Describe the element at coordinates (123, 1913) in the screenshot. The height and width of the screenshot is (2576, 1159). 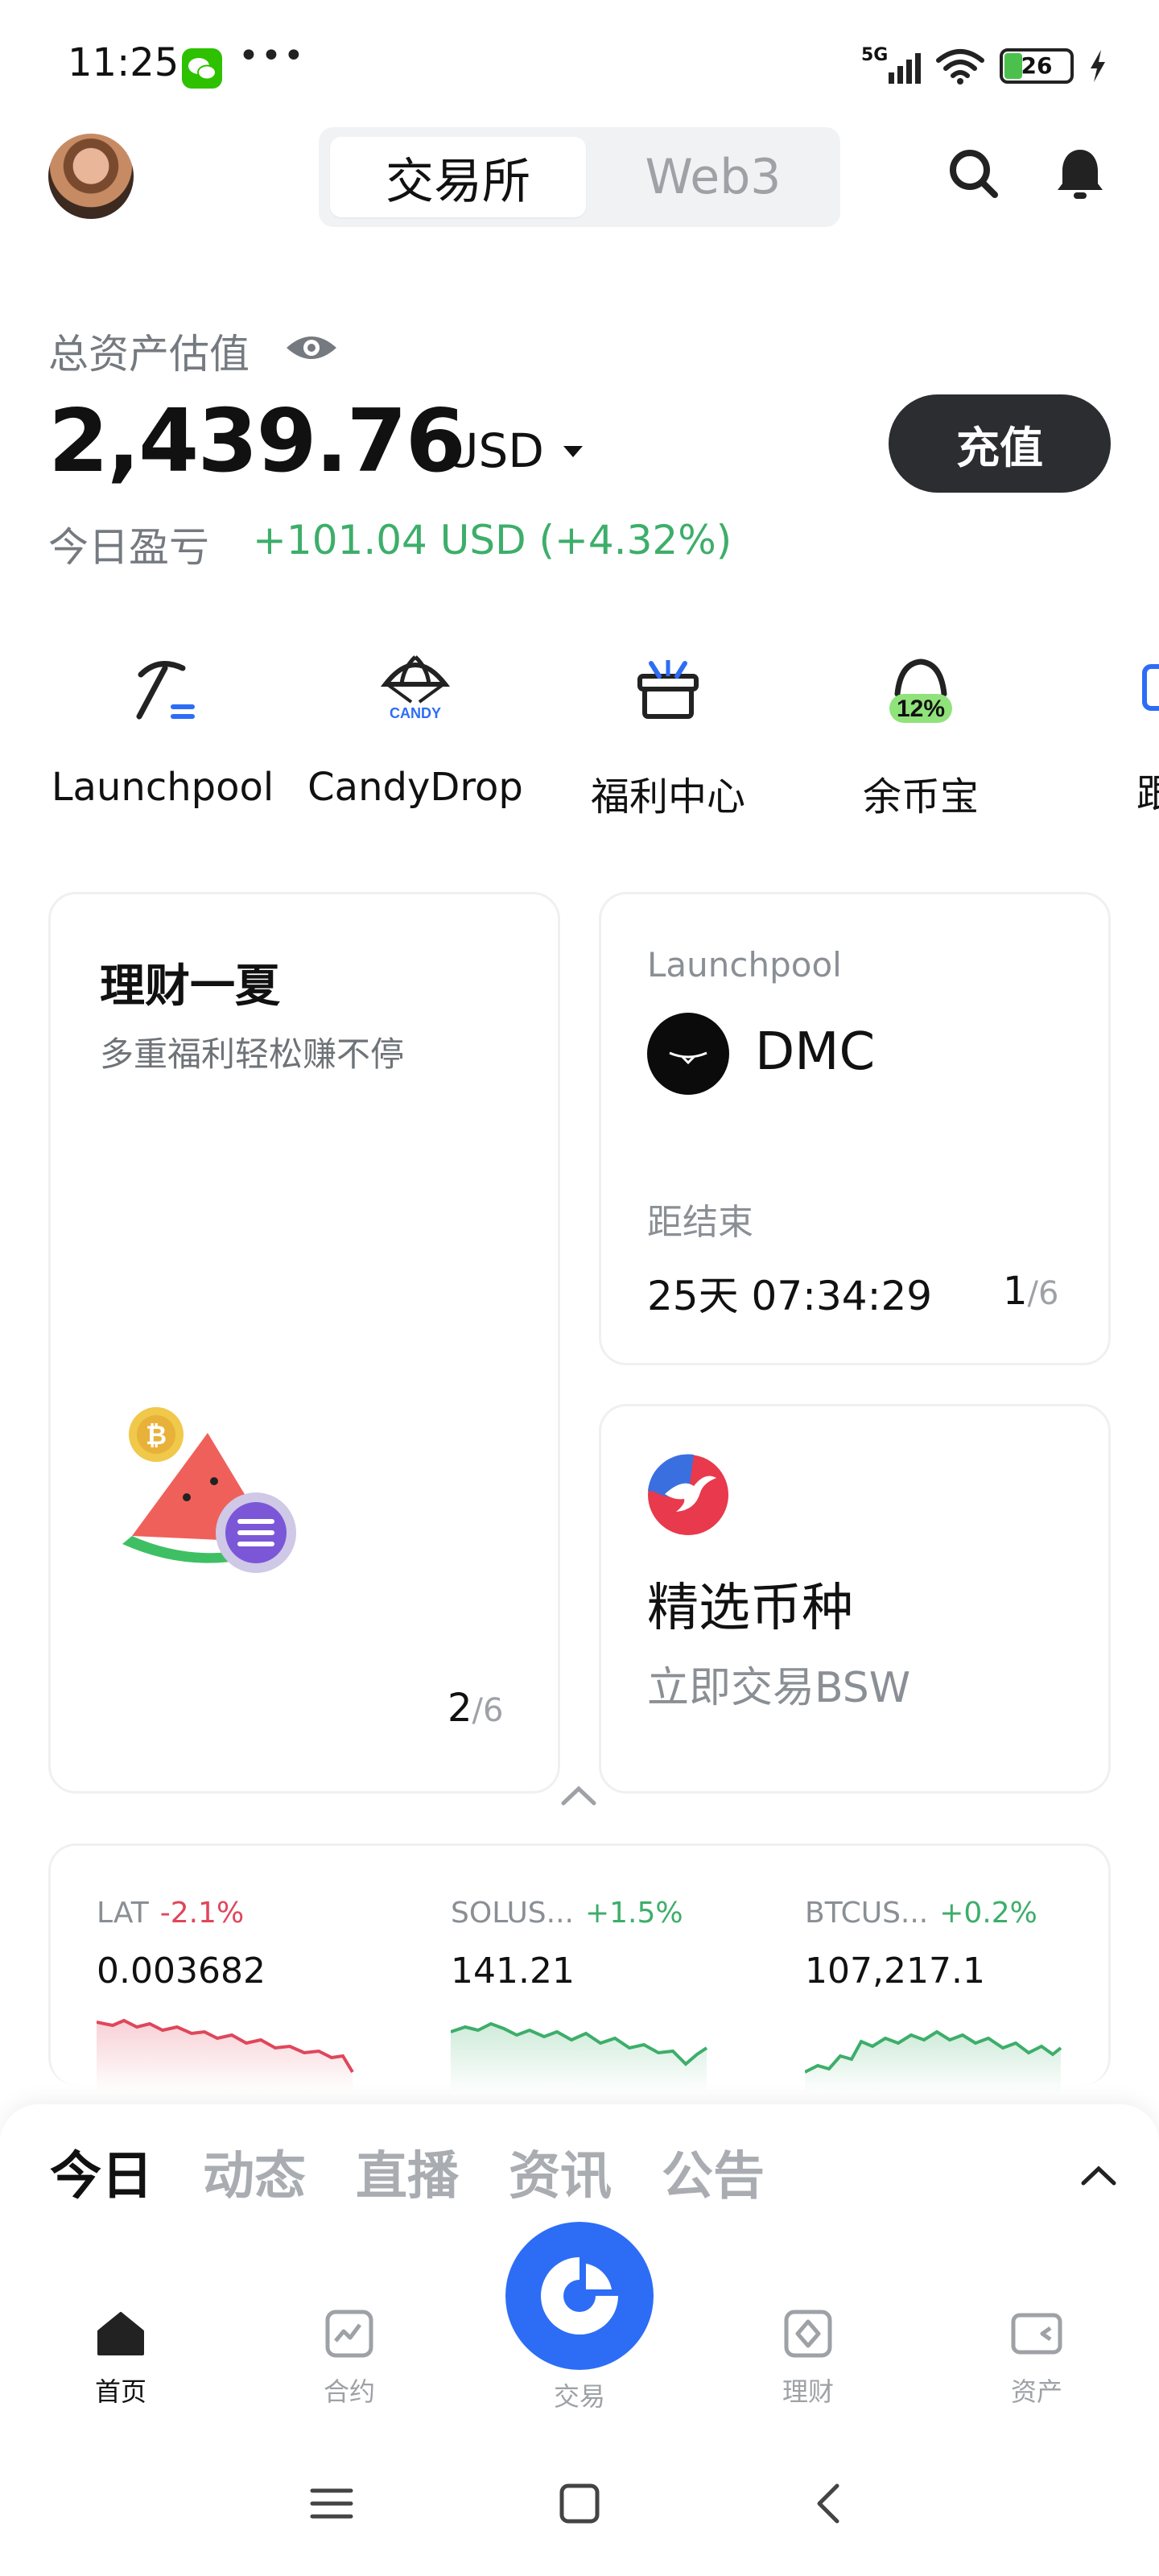
I see `ticker-name: LAT` at that location.